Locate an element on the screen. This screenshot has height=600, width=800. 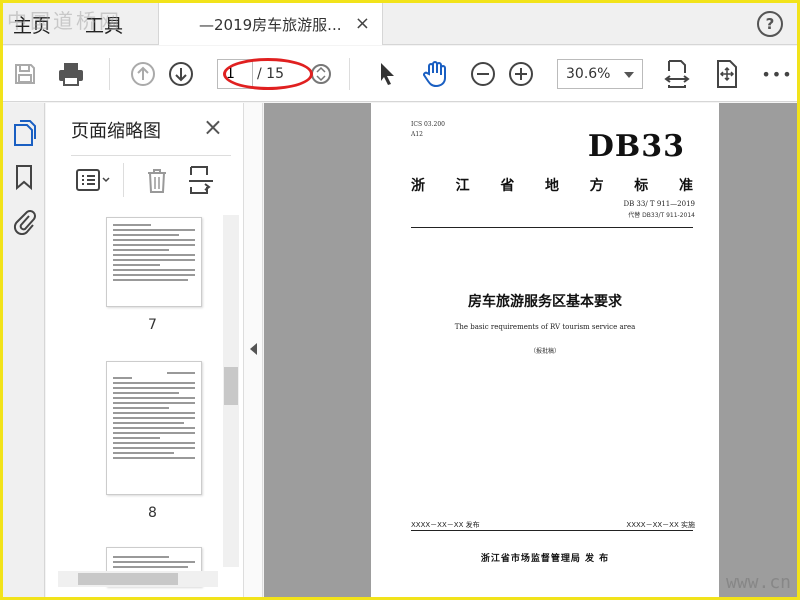
standard-type: 浙 江 省 地 方 标 准 is located at coordinates (552, 185).